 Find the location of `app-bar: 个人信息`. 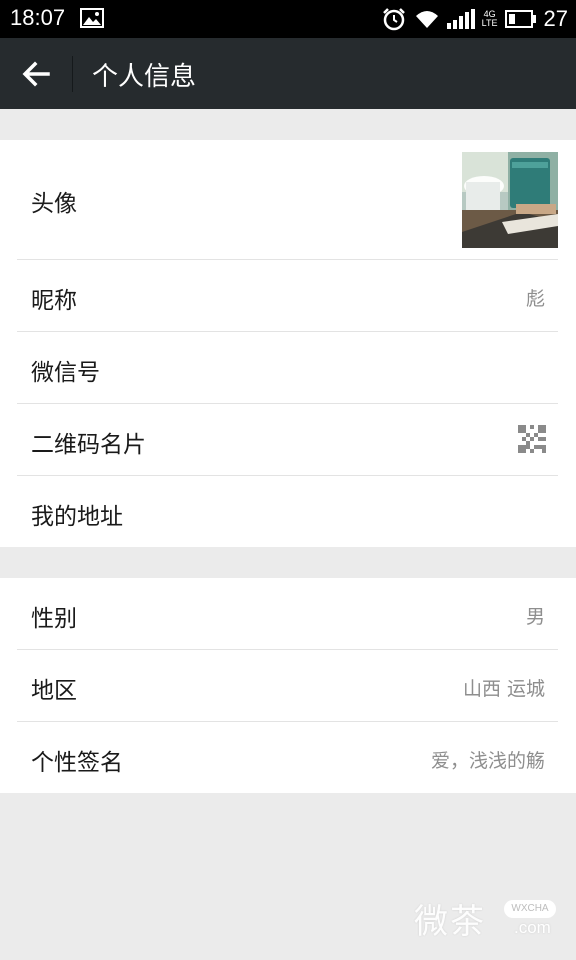

app-bar: 个人信息 is located at coordinates (288, 73).